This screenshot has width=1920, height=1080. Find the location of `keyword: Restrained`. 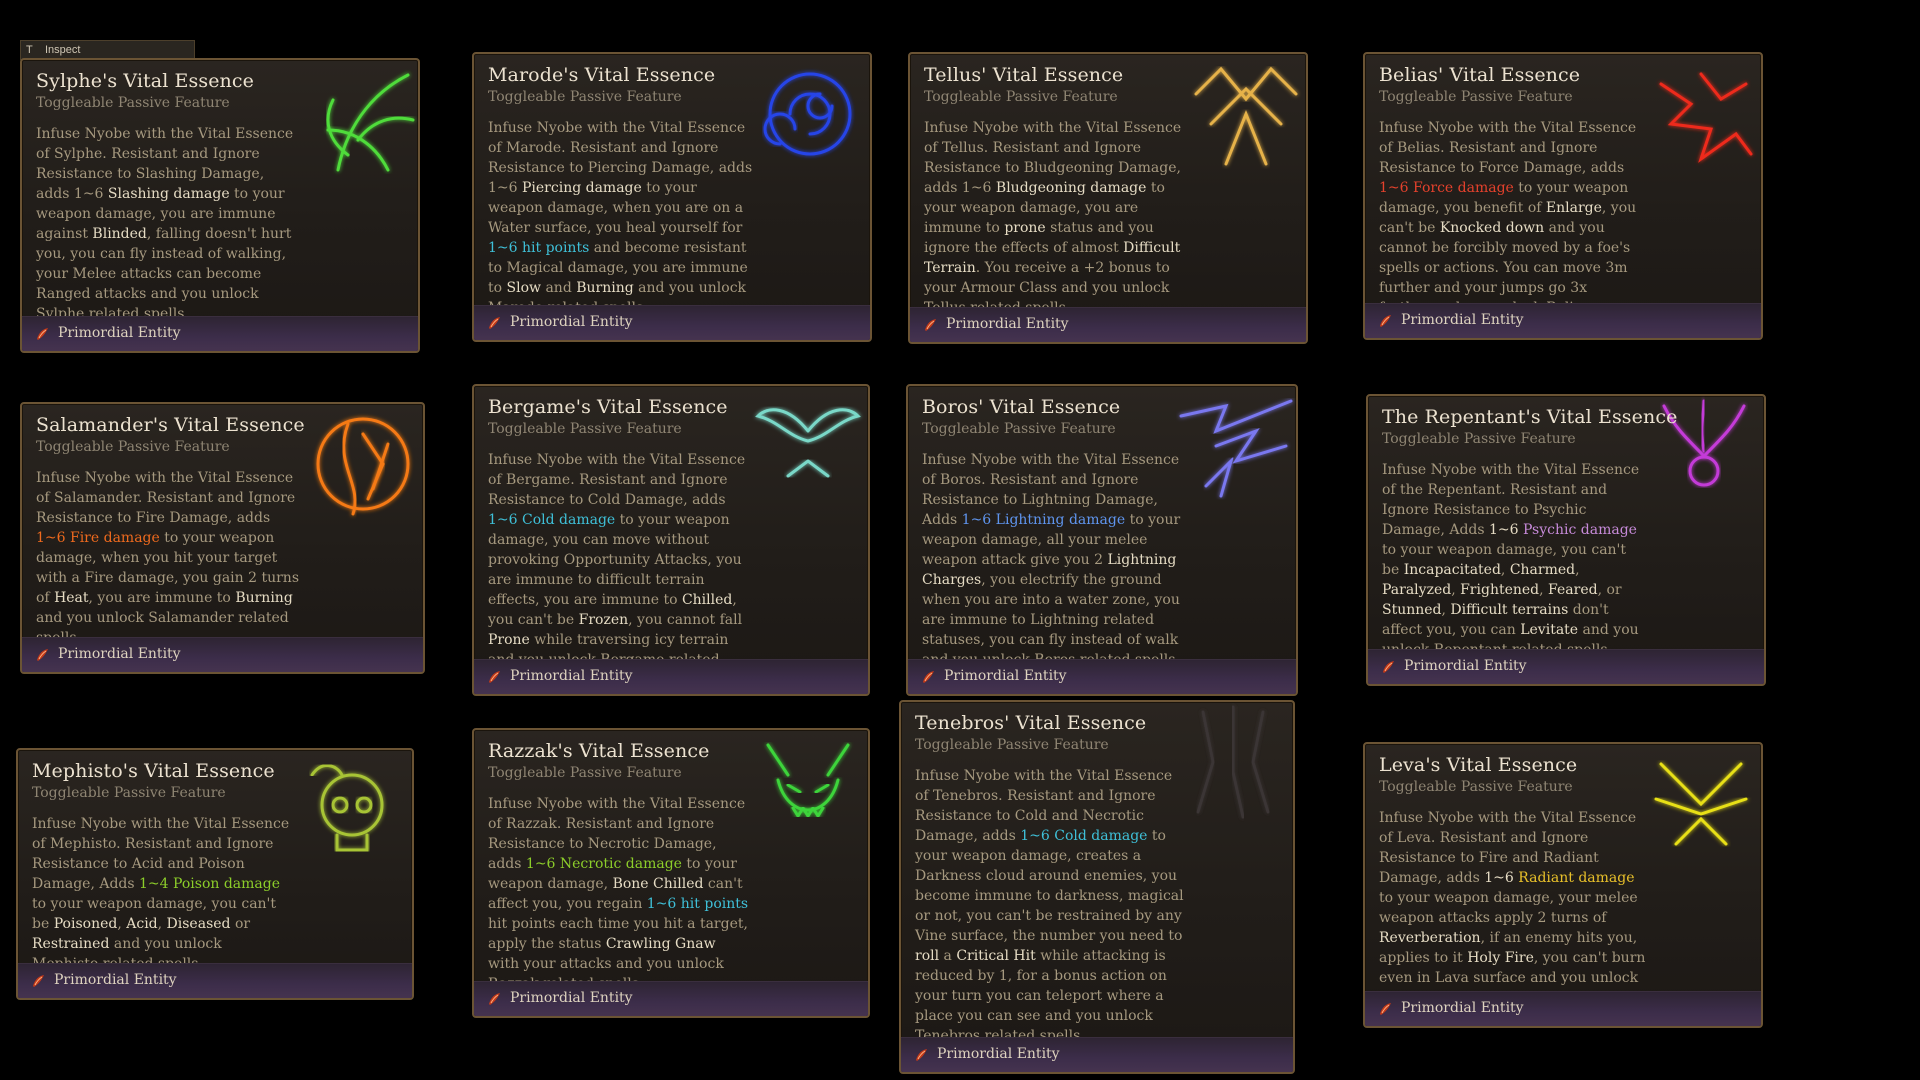

keyword: Restrained is located at coordinates (70, 944).